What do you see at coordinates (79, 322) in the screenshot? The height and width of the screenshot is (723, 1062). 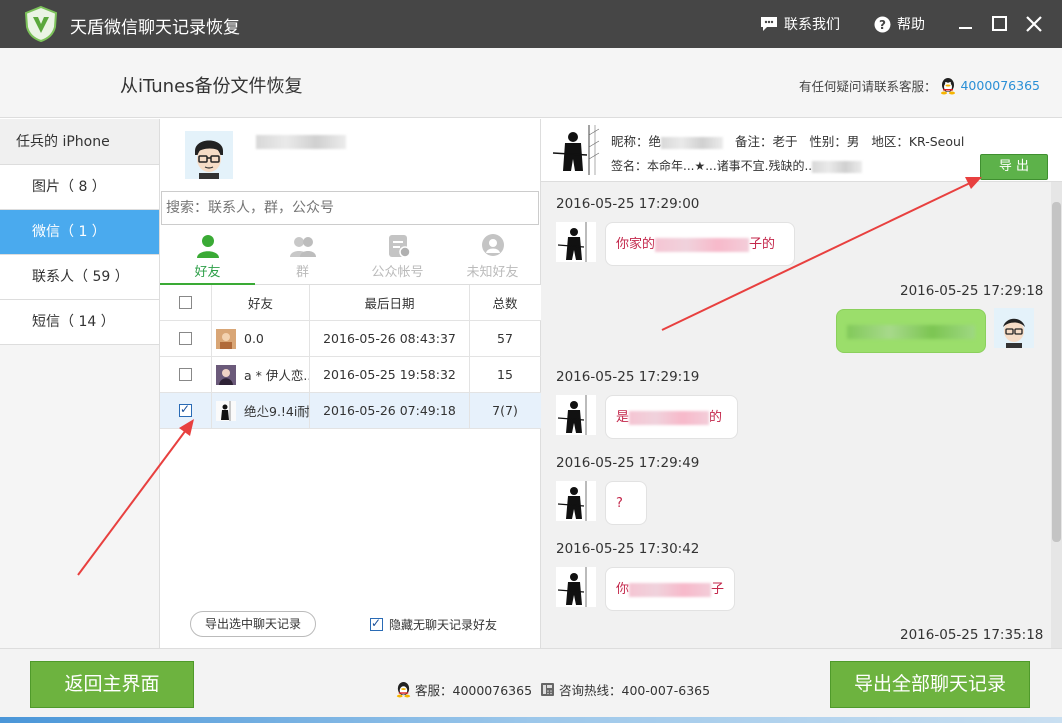 I see `sidebar-item-sms: 短信（ 14 ）` at bounding box center [79, 322].